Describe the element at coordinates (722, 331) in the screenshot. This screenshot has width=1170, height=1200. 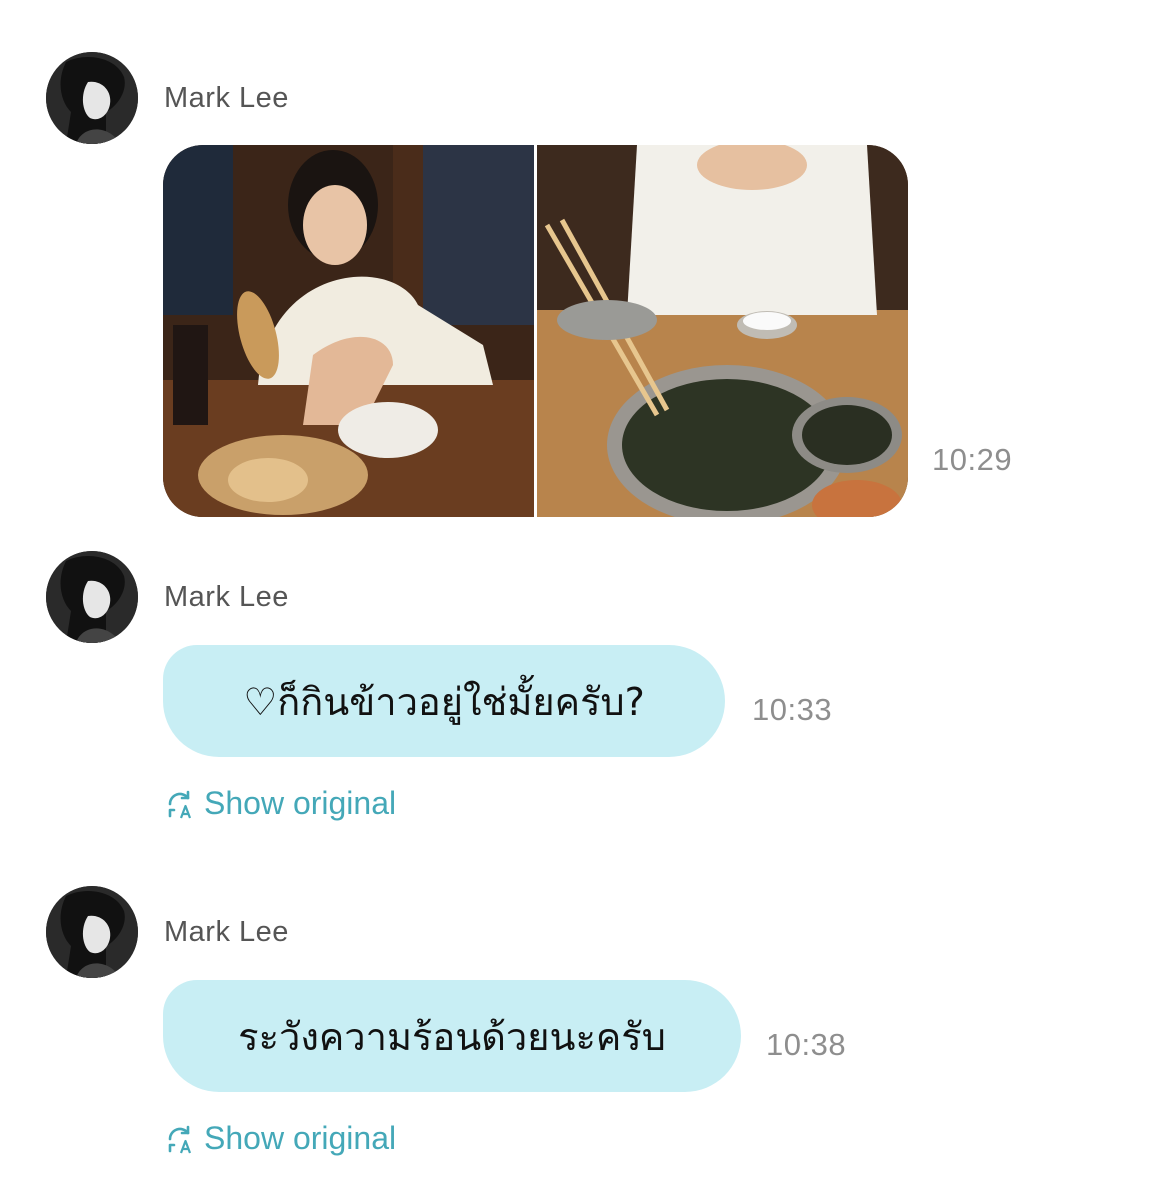
I see `photo-seaweed-soup` at that location.